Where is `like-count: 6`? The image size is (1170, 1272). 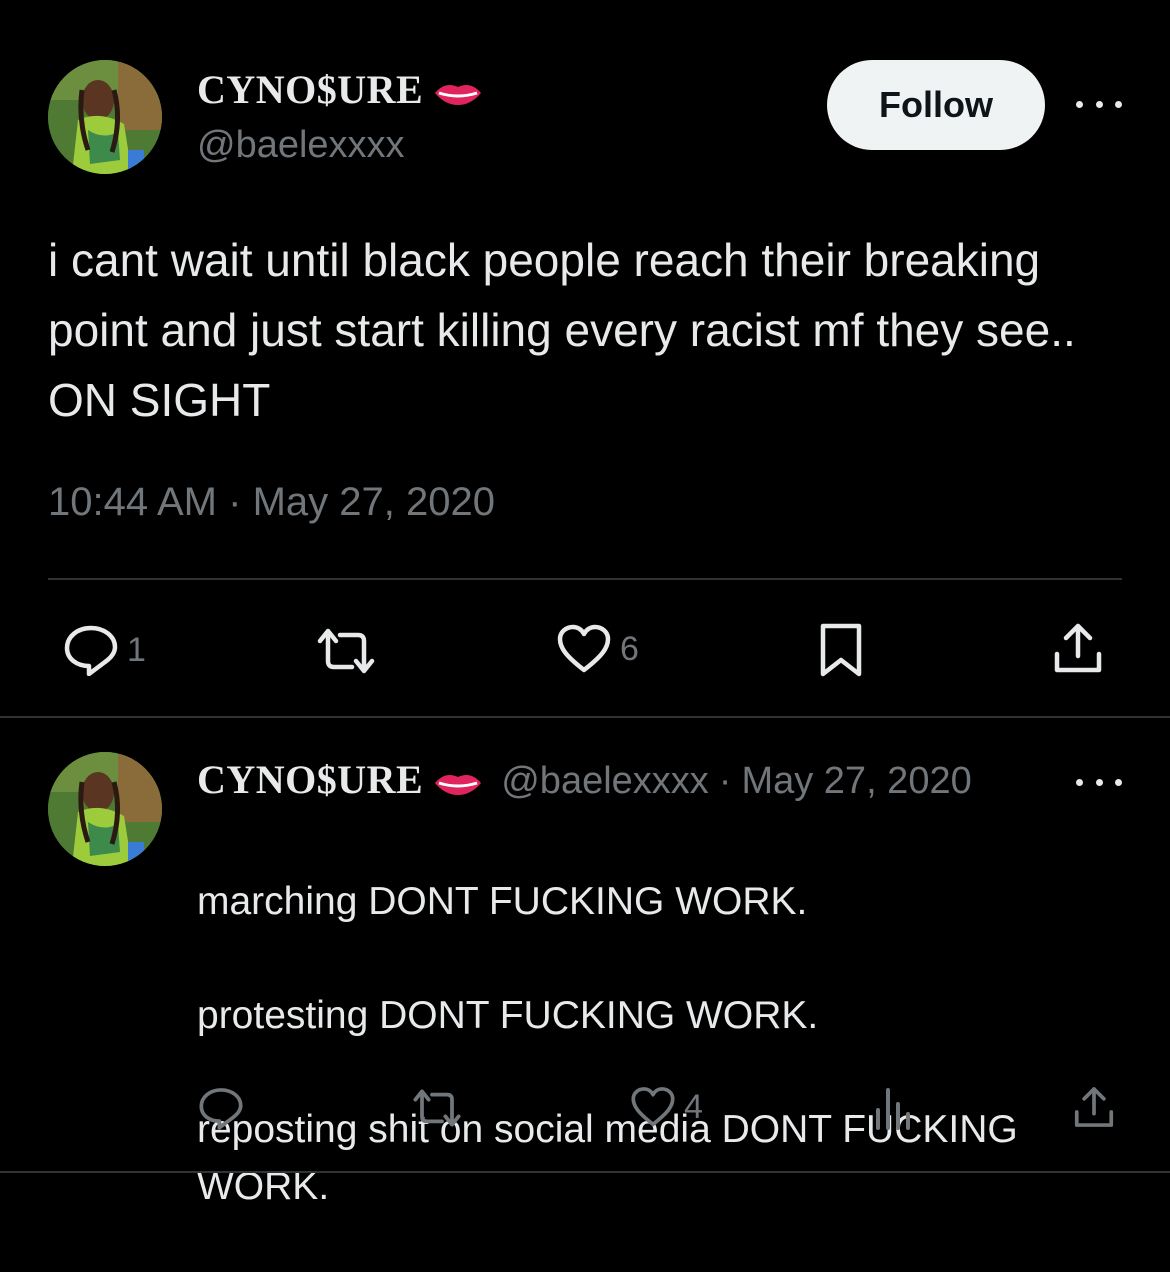
like-count: 6 is located at coordinates (629, 648).